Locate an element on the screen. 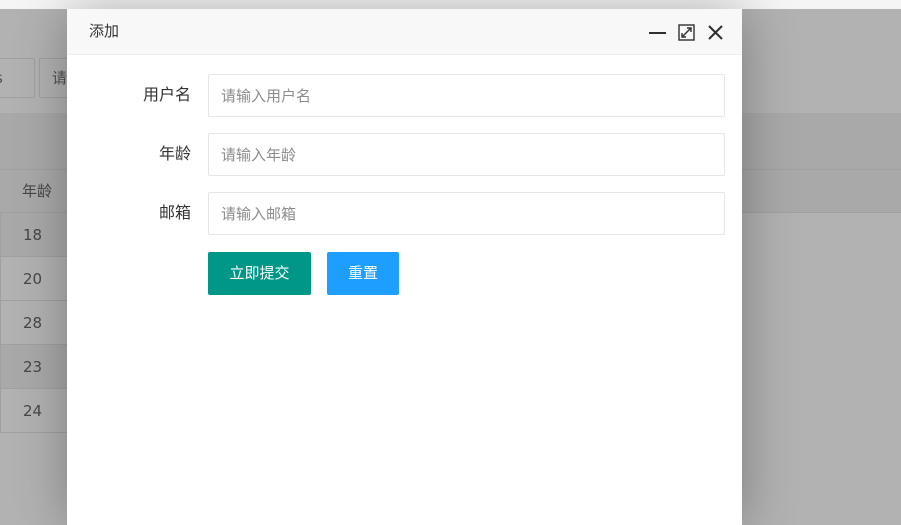  form-item-email: 邮箱 is located at coordinates (404, 213).